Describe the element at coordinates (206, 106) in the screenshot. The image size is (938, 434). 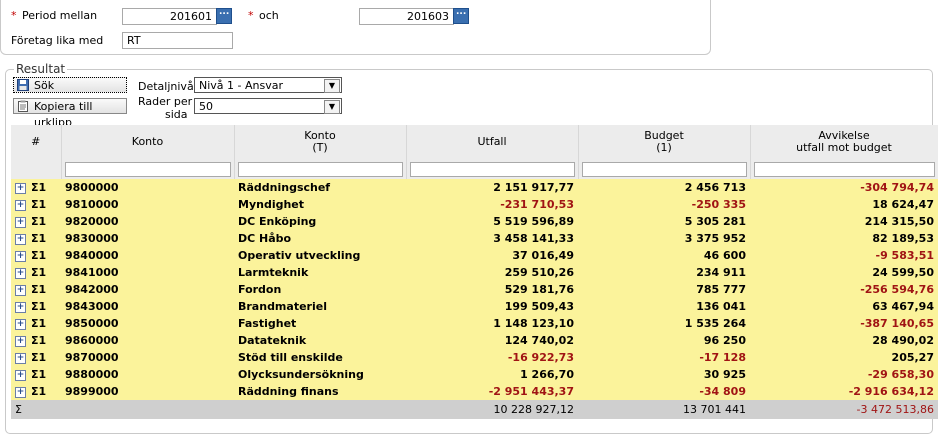
I see `rows-per-page-value: 50` at that location.